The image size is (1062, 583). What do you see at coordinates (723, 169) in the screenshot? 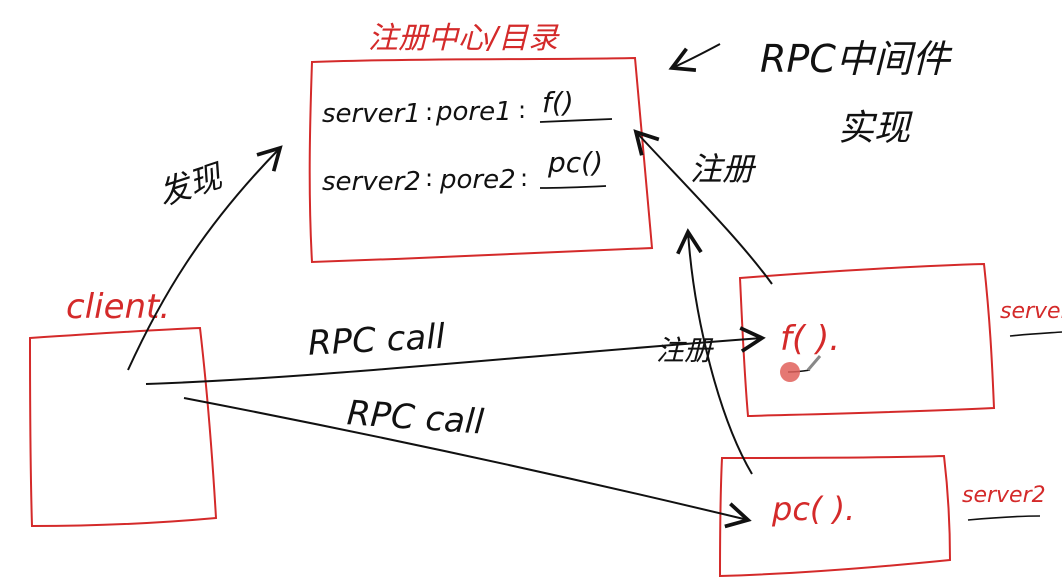
I see `register-label-top: 注册` at bounding box center [723, 169].